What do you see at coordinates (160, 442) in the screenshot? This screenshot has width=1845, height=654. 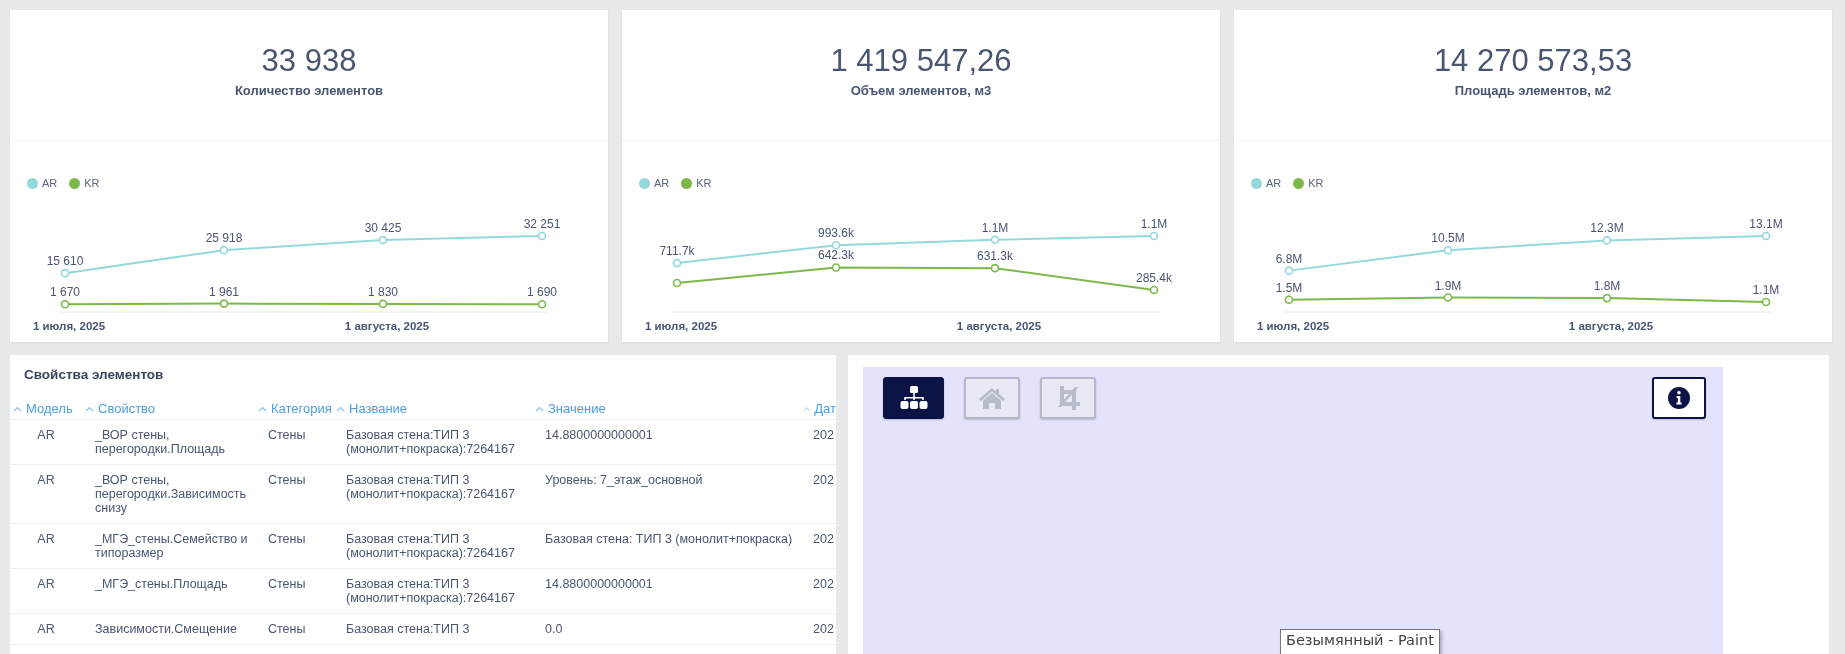 I see `table-cell-text: _ВОР стены, перегородки.Площадь` at bounding box center [160, 442].